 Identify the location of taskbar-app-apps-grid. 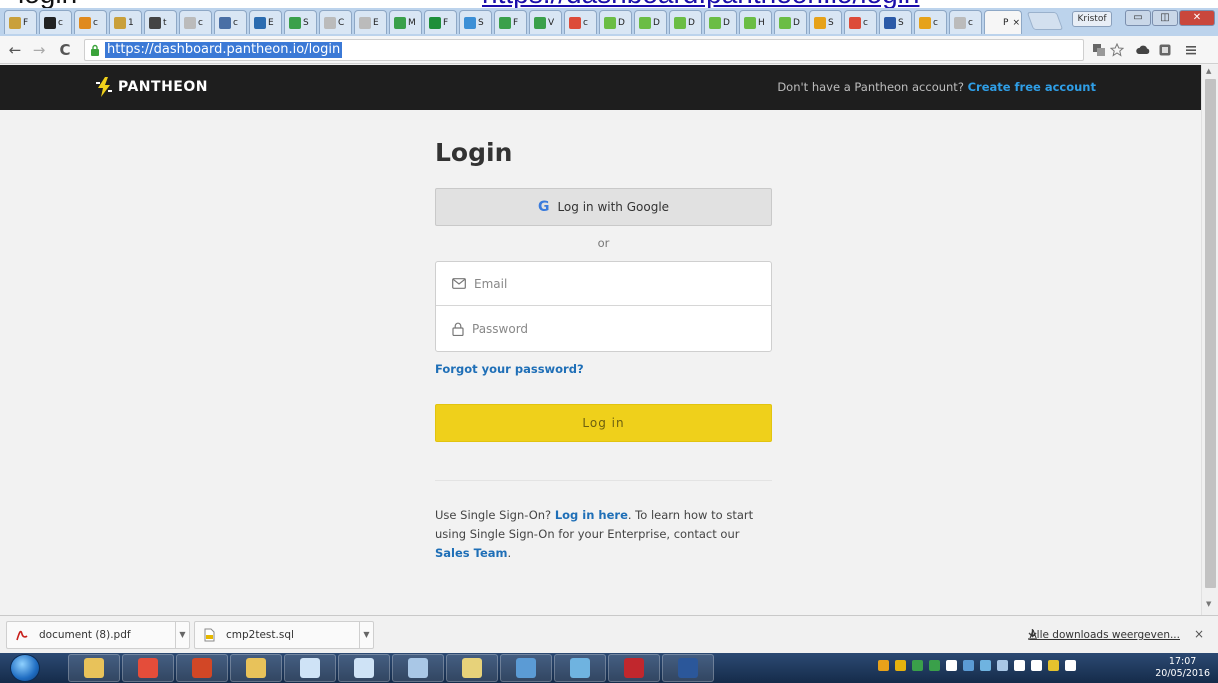
(256, 668).